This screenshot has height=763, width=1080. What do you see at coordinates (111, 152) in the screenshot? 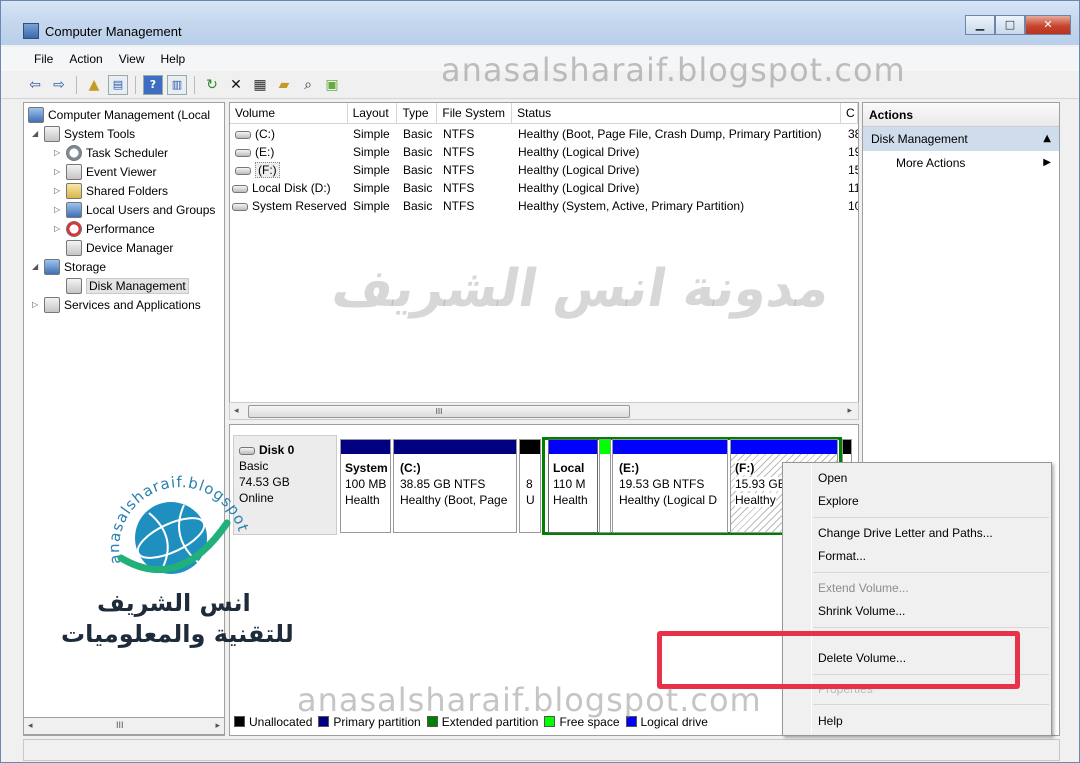
I see `tree-item-task-scheduler: ▷ Task Scheduler` at bounding box center [111, 152].